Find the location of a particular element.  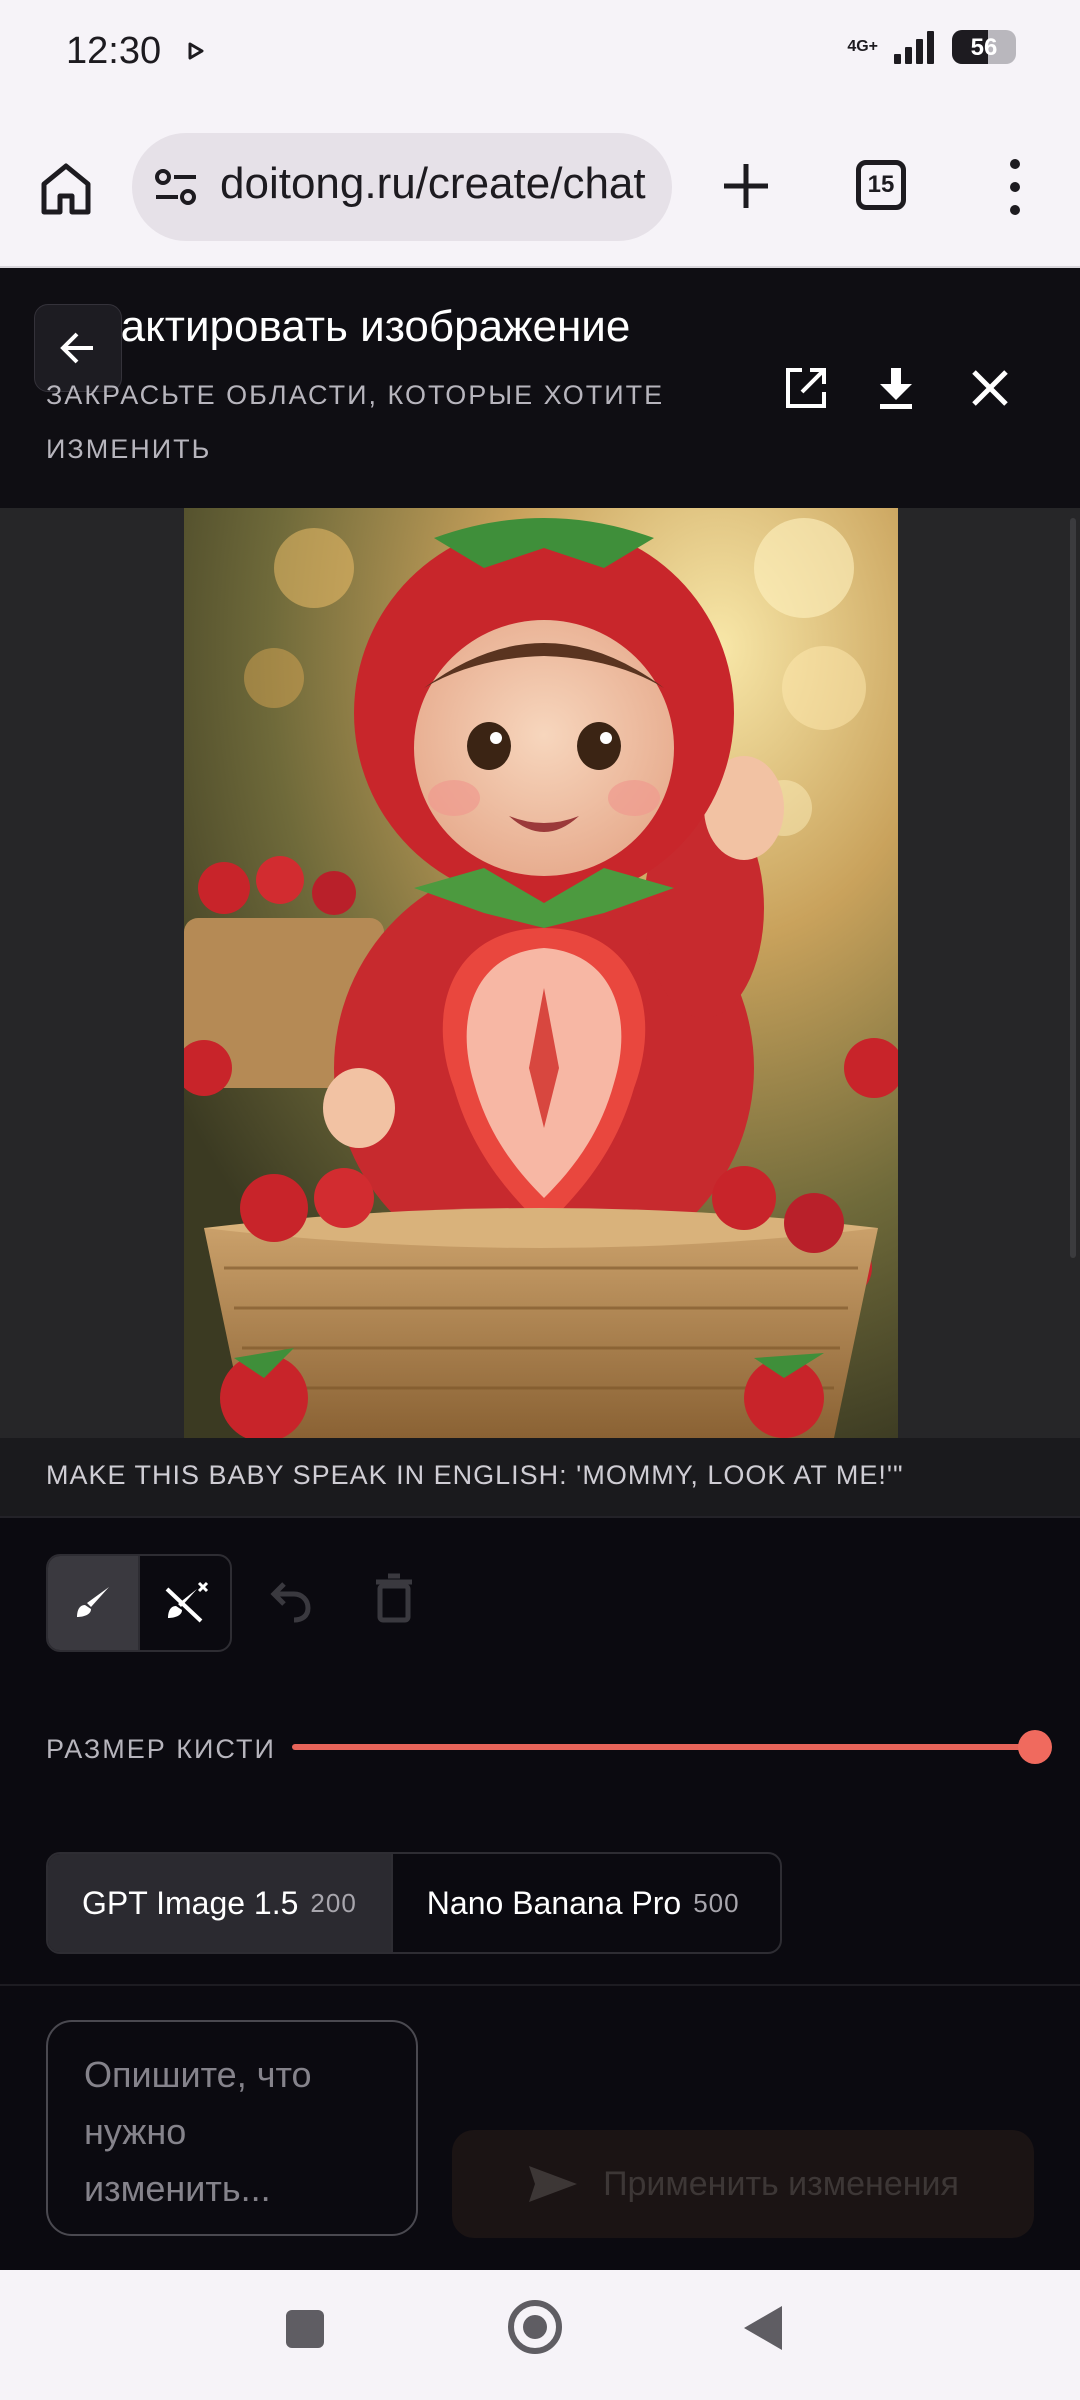

model-selector: GPT Image 1.5 200 Nano Banana Pro 500 is located at coordinates (414, 1903).